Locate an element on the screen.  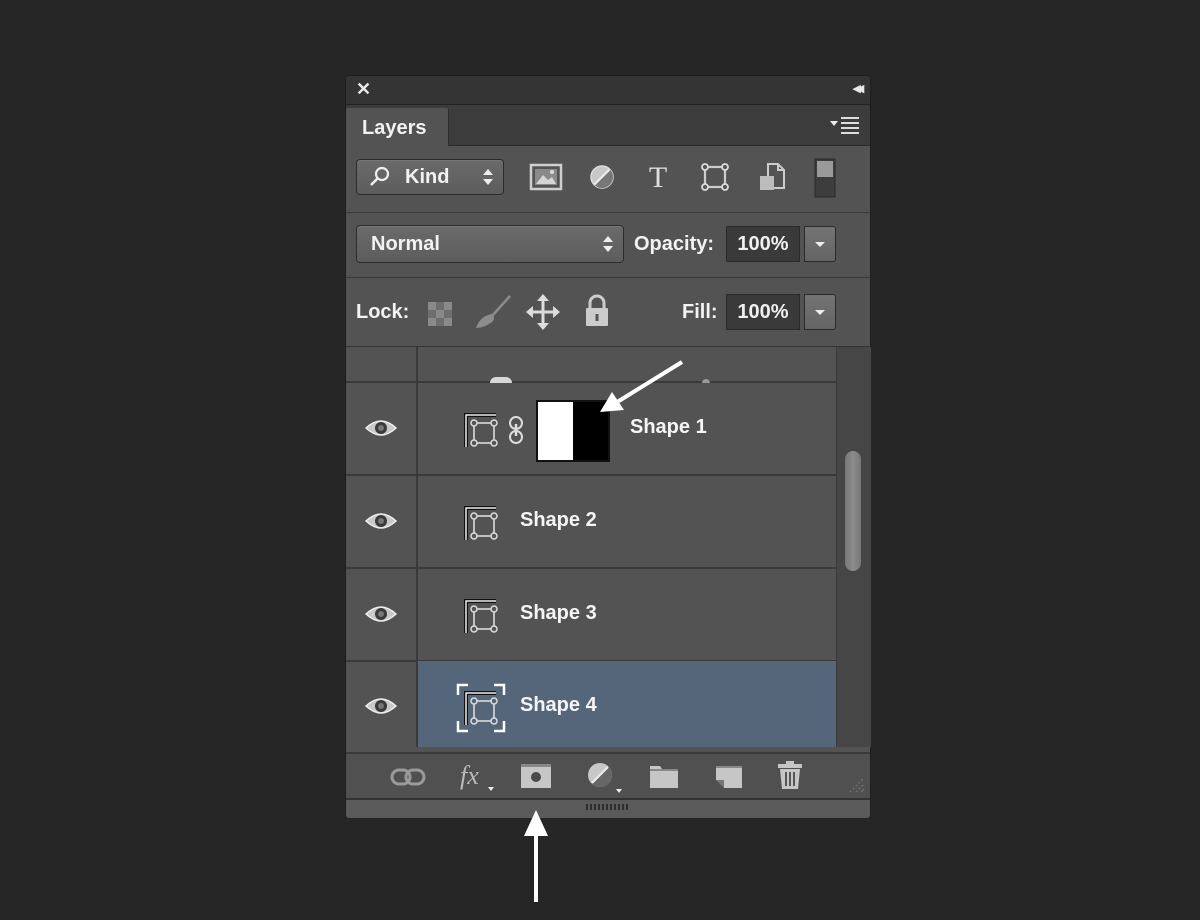
resize-grip-handle is located at coordinates (608, 807).